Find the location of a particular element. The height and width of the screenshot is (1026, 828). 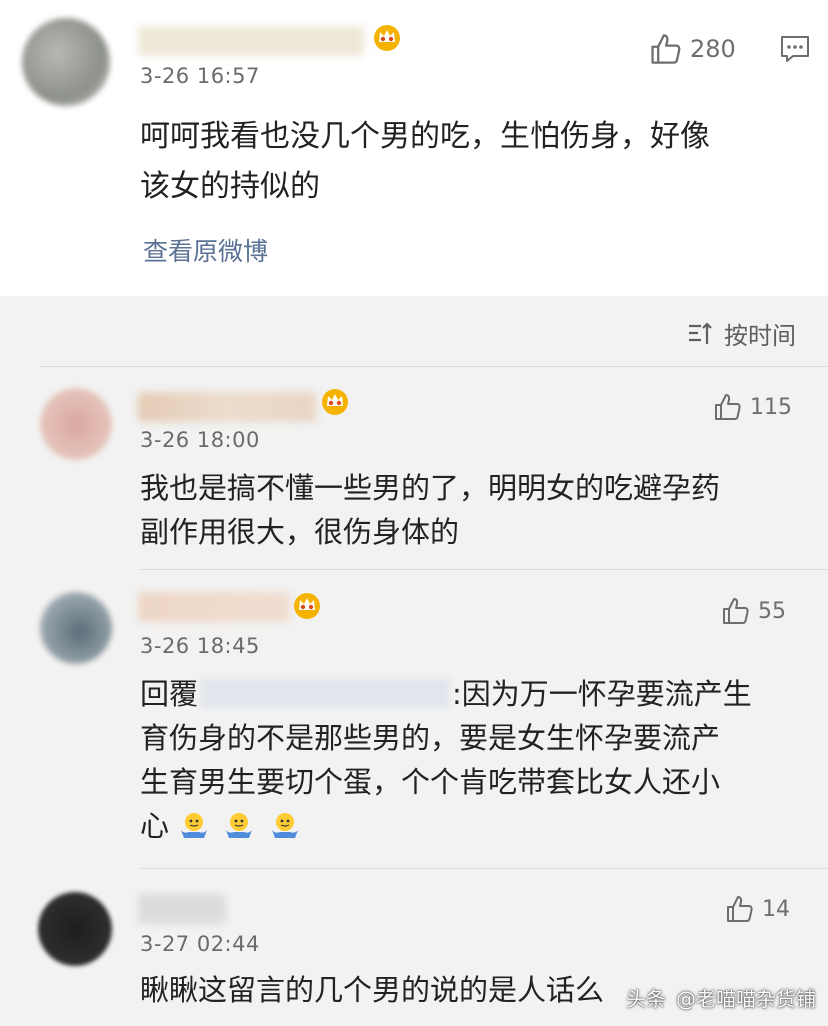

comment-bubble-icon is located at coordinates (795, 49).